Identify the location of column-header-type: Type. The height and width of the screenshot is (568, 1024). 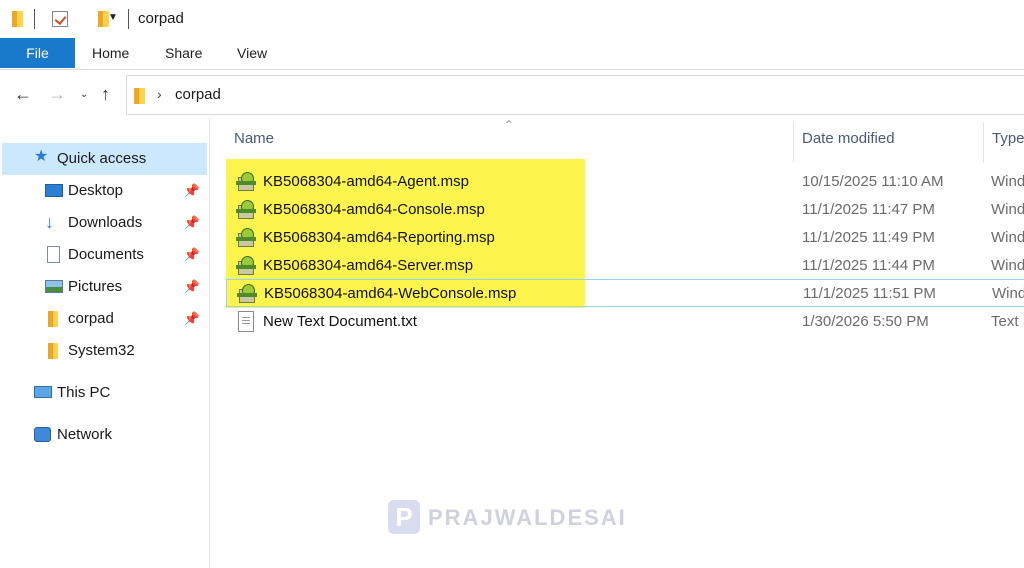
(1008, 138).